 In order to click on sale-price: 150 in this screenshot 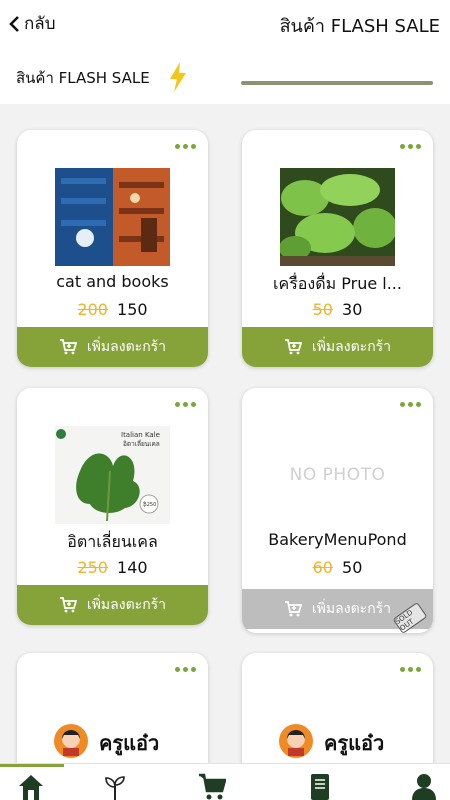, I will do `click(132, 309)`.